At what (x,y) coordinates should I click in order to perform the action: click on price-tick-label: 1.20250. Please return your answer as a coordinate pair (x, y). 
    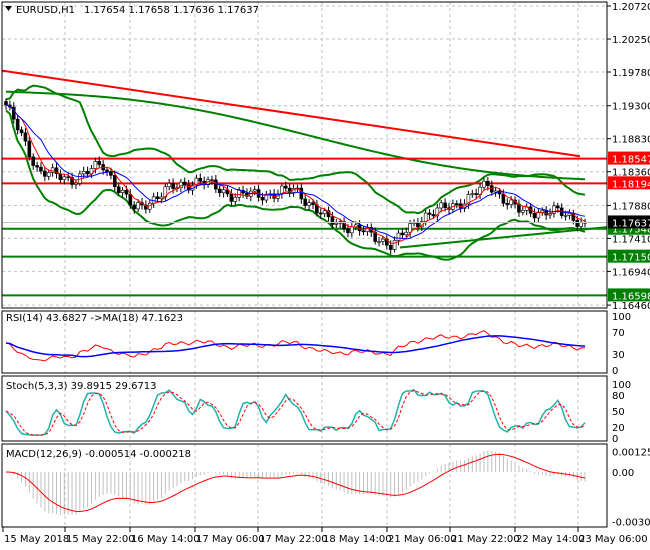
    Looking at the image, I should click on (631, 40).